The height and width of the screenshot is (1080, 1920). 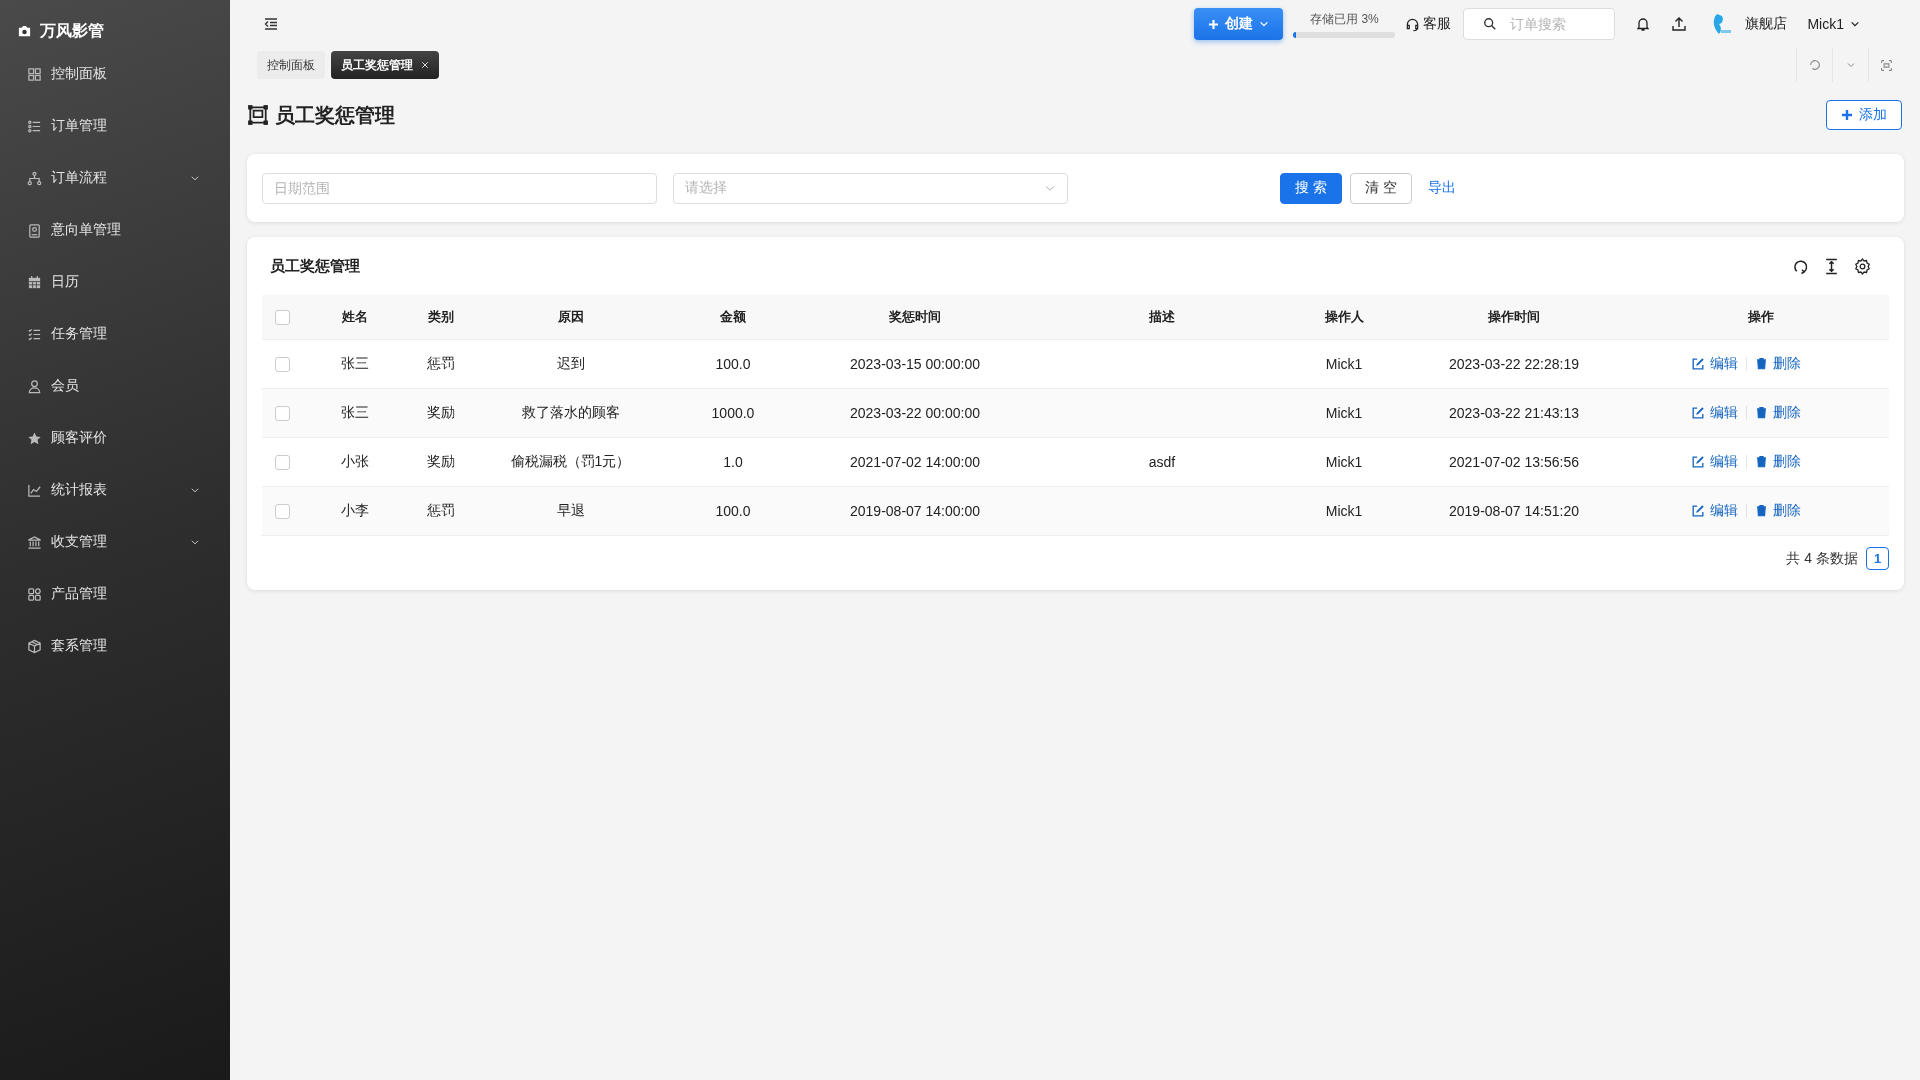 I want to click on user-menu: Mick1, so click(x=1833, y=24).